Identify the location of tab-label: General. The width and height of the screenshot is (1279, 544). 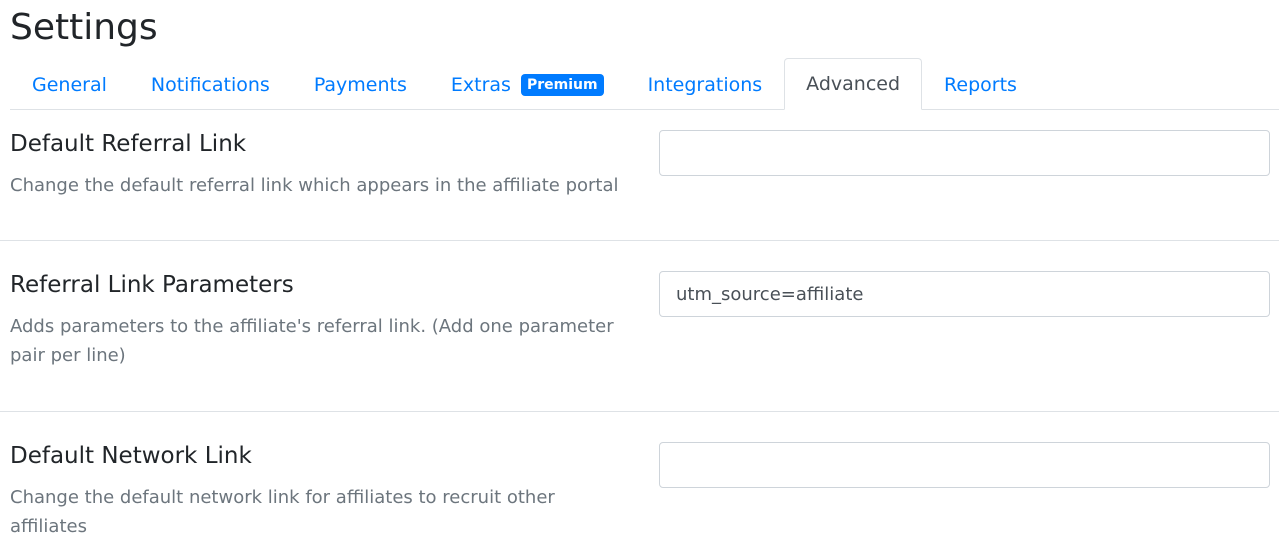
(69, 84).